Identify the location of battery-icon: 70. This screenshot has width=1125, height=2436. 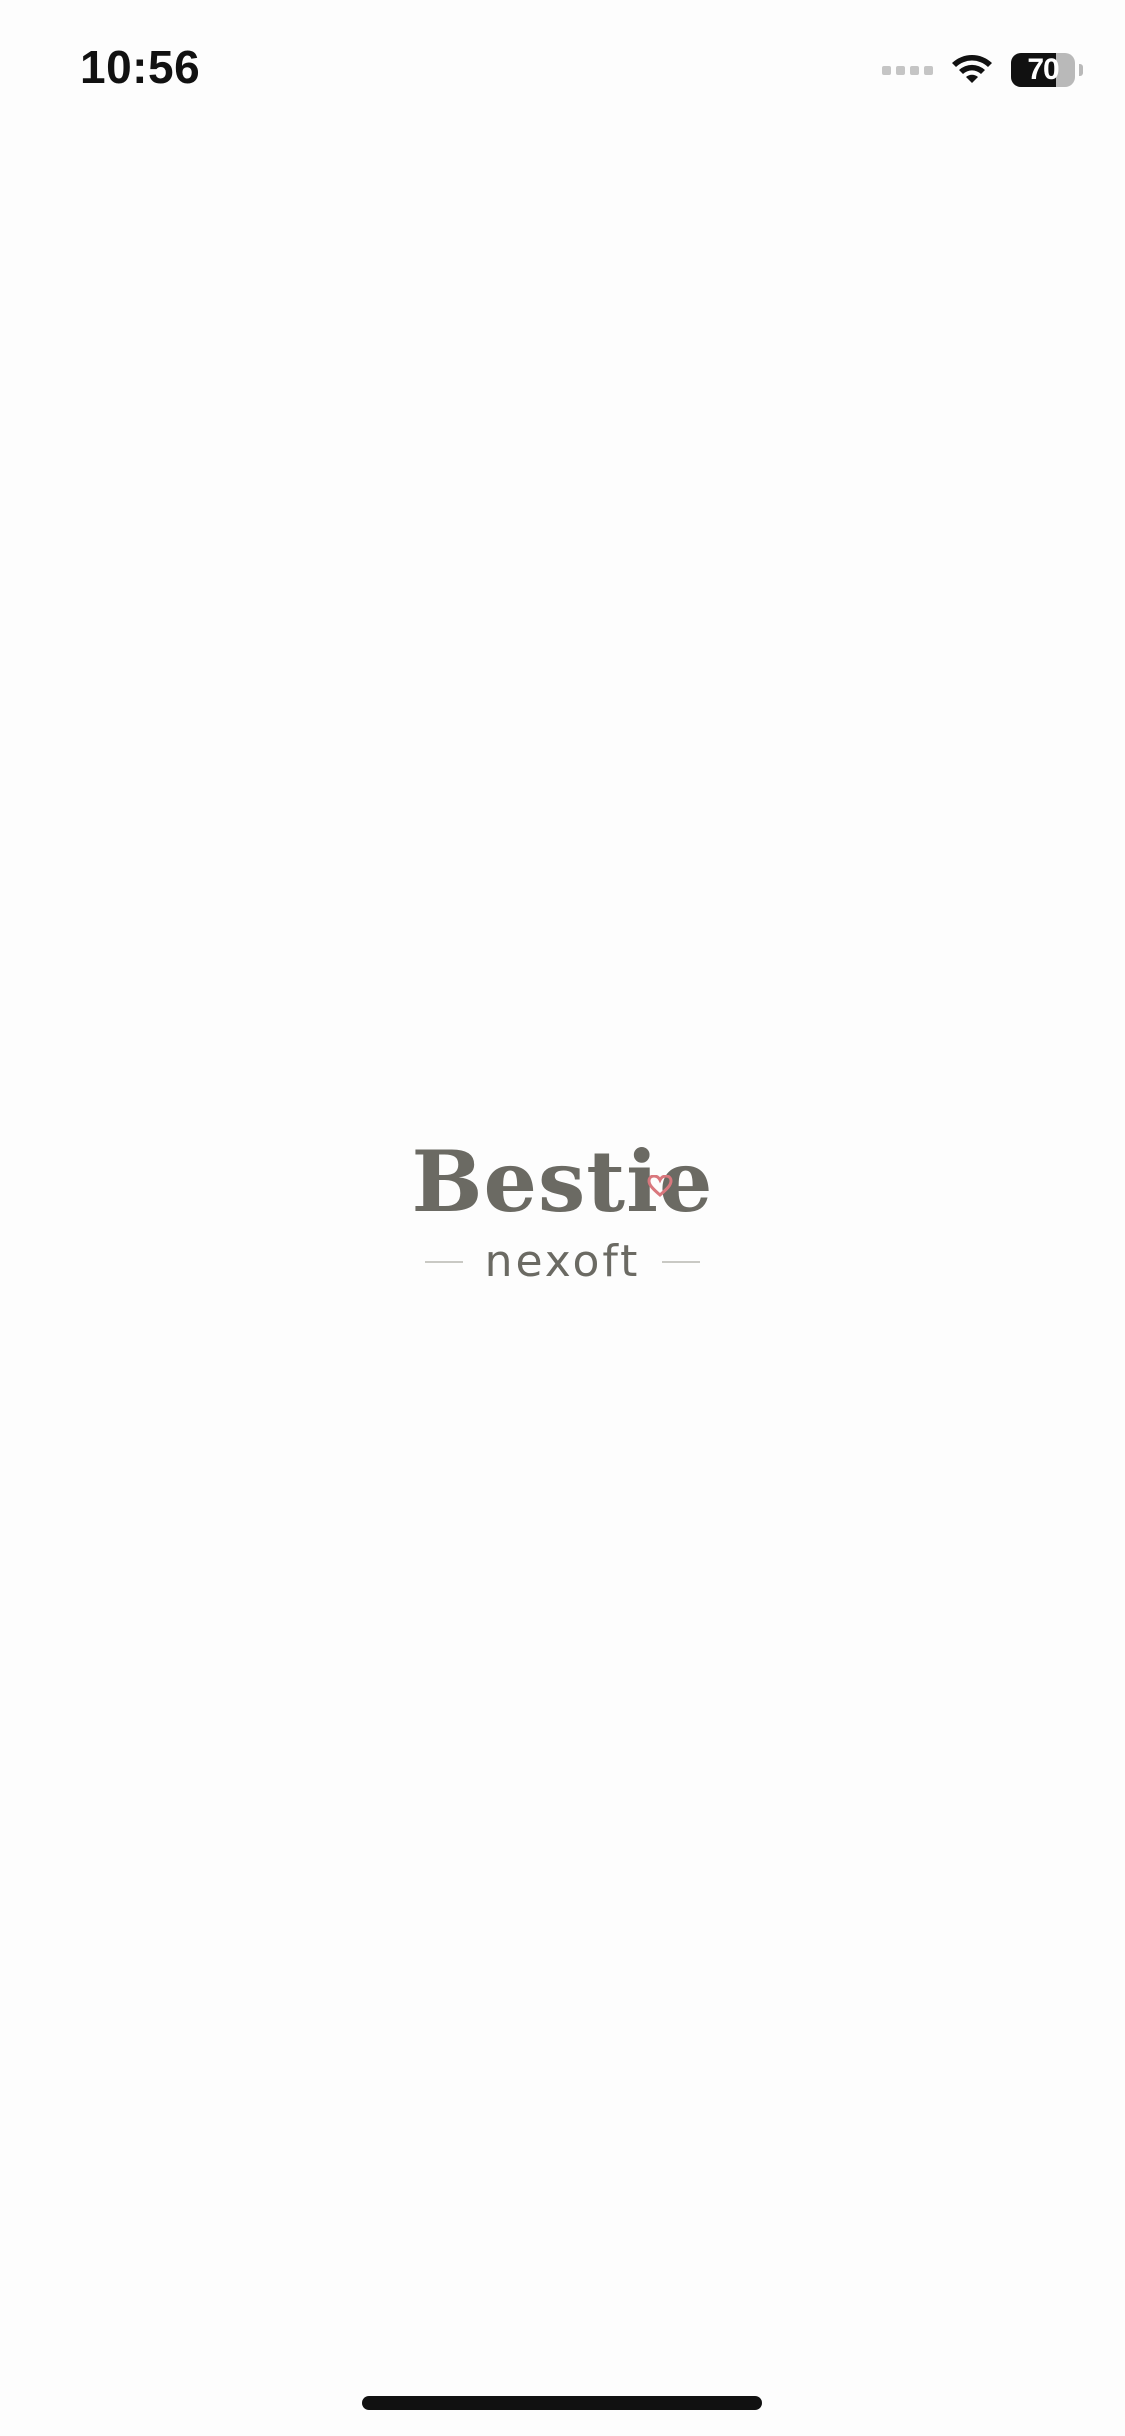
(1043, 70).